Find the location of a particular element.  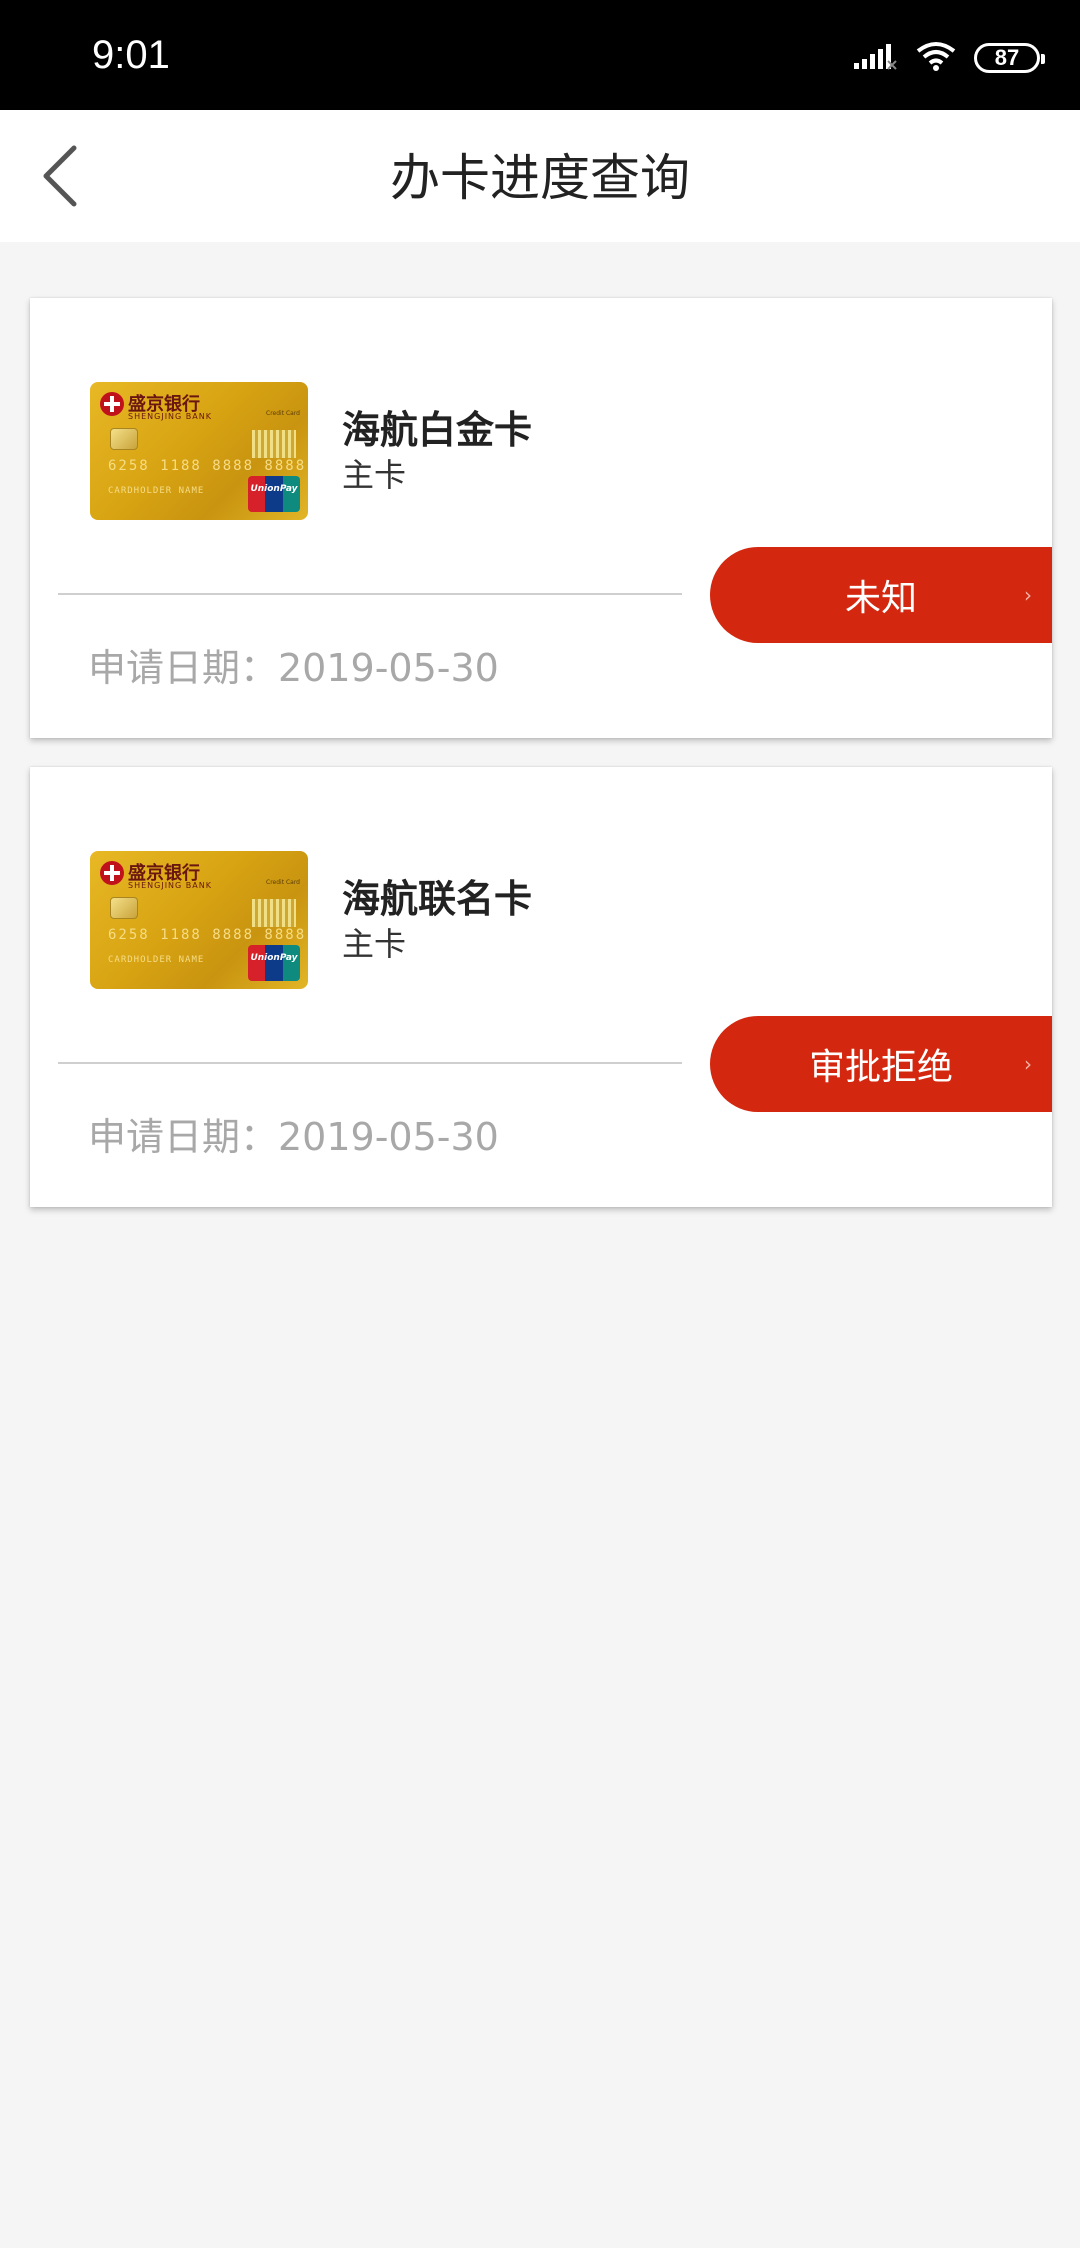

navbar: 办卡进度查询 is located at coordinates (540, 176).